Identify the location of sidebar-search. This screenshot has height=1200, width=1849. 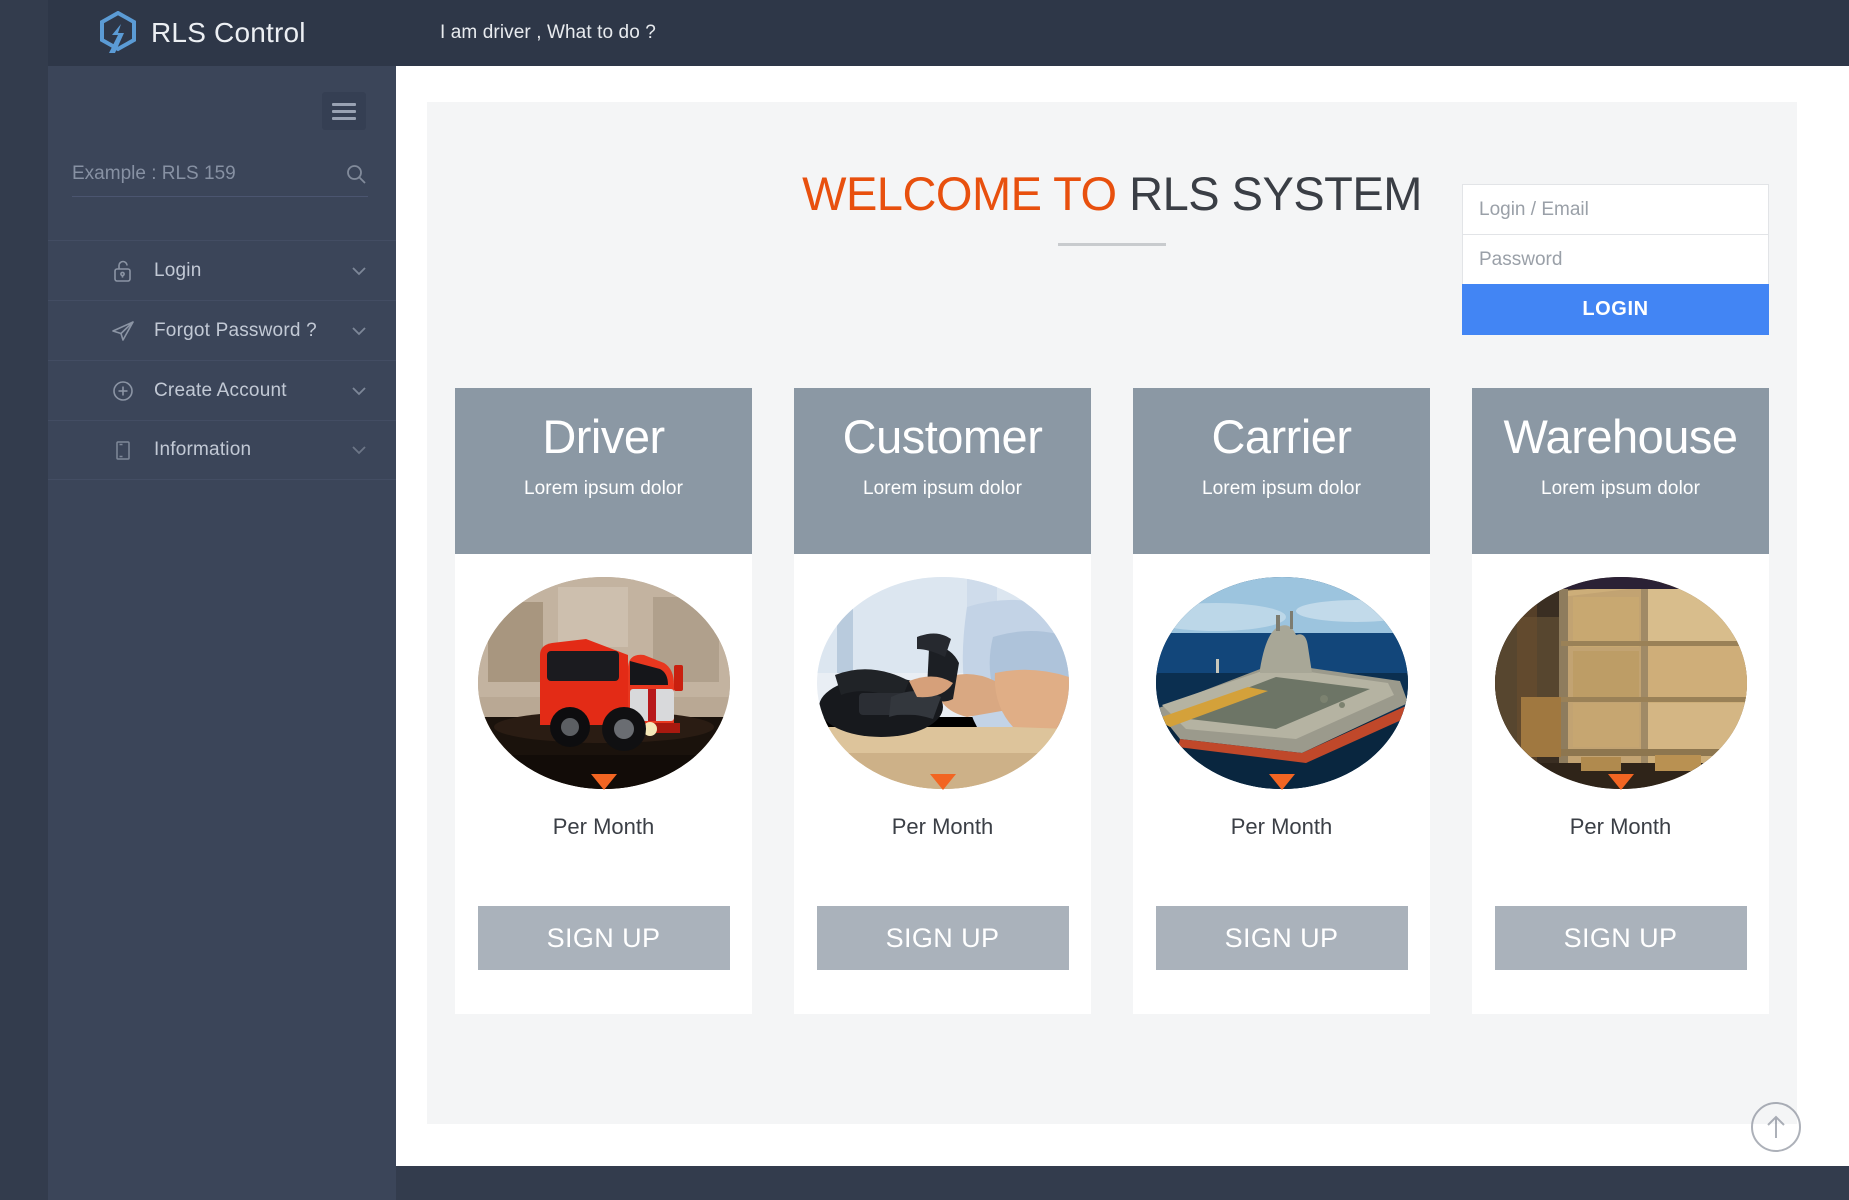
(220, 179).